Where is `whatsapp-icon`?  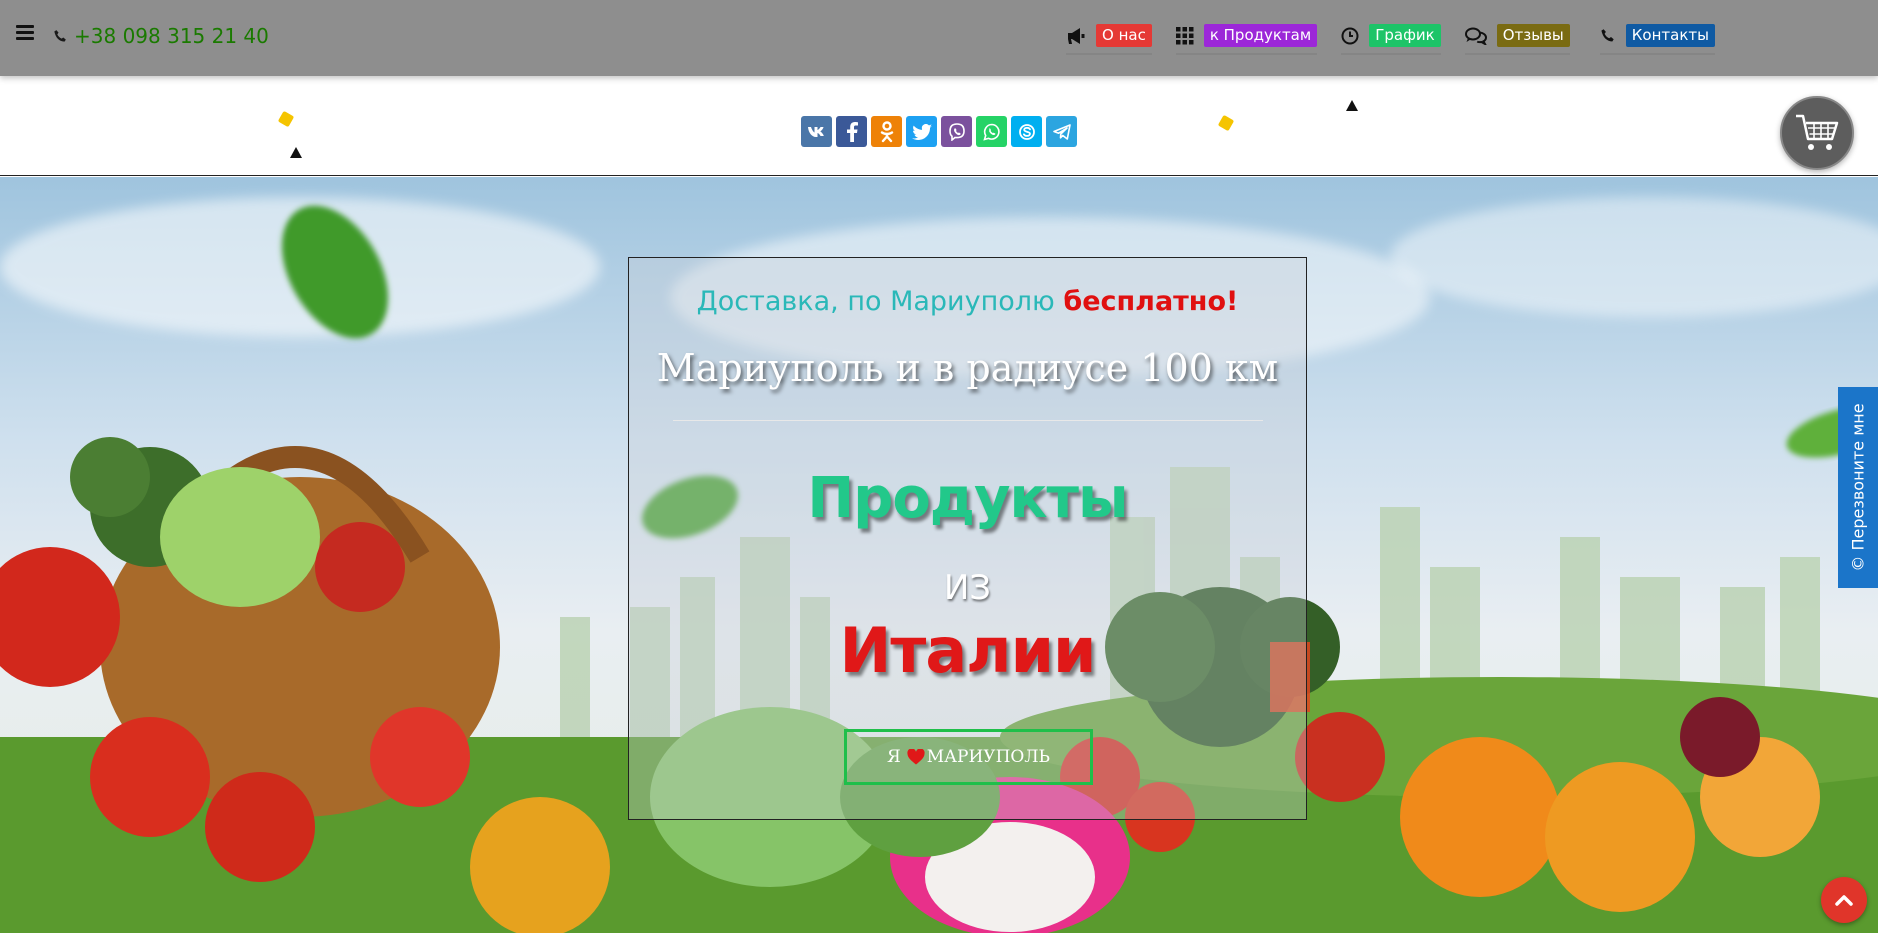 whatsapp-icon is located at coordinates (991, 132).